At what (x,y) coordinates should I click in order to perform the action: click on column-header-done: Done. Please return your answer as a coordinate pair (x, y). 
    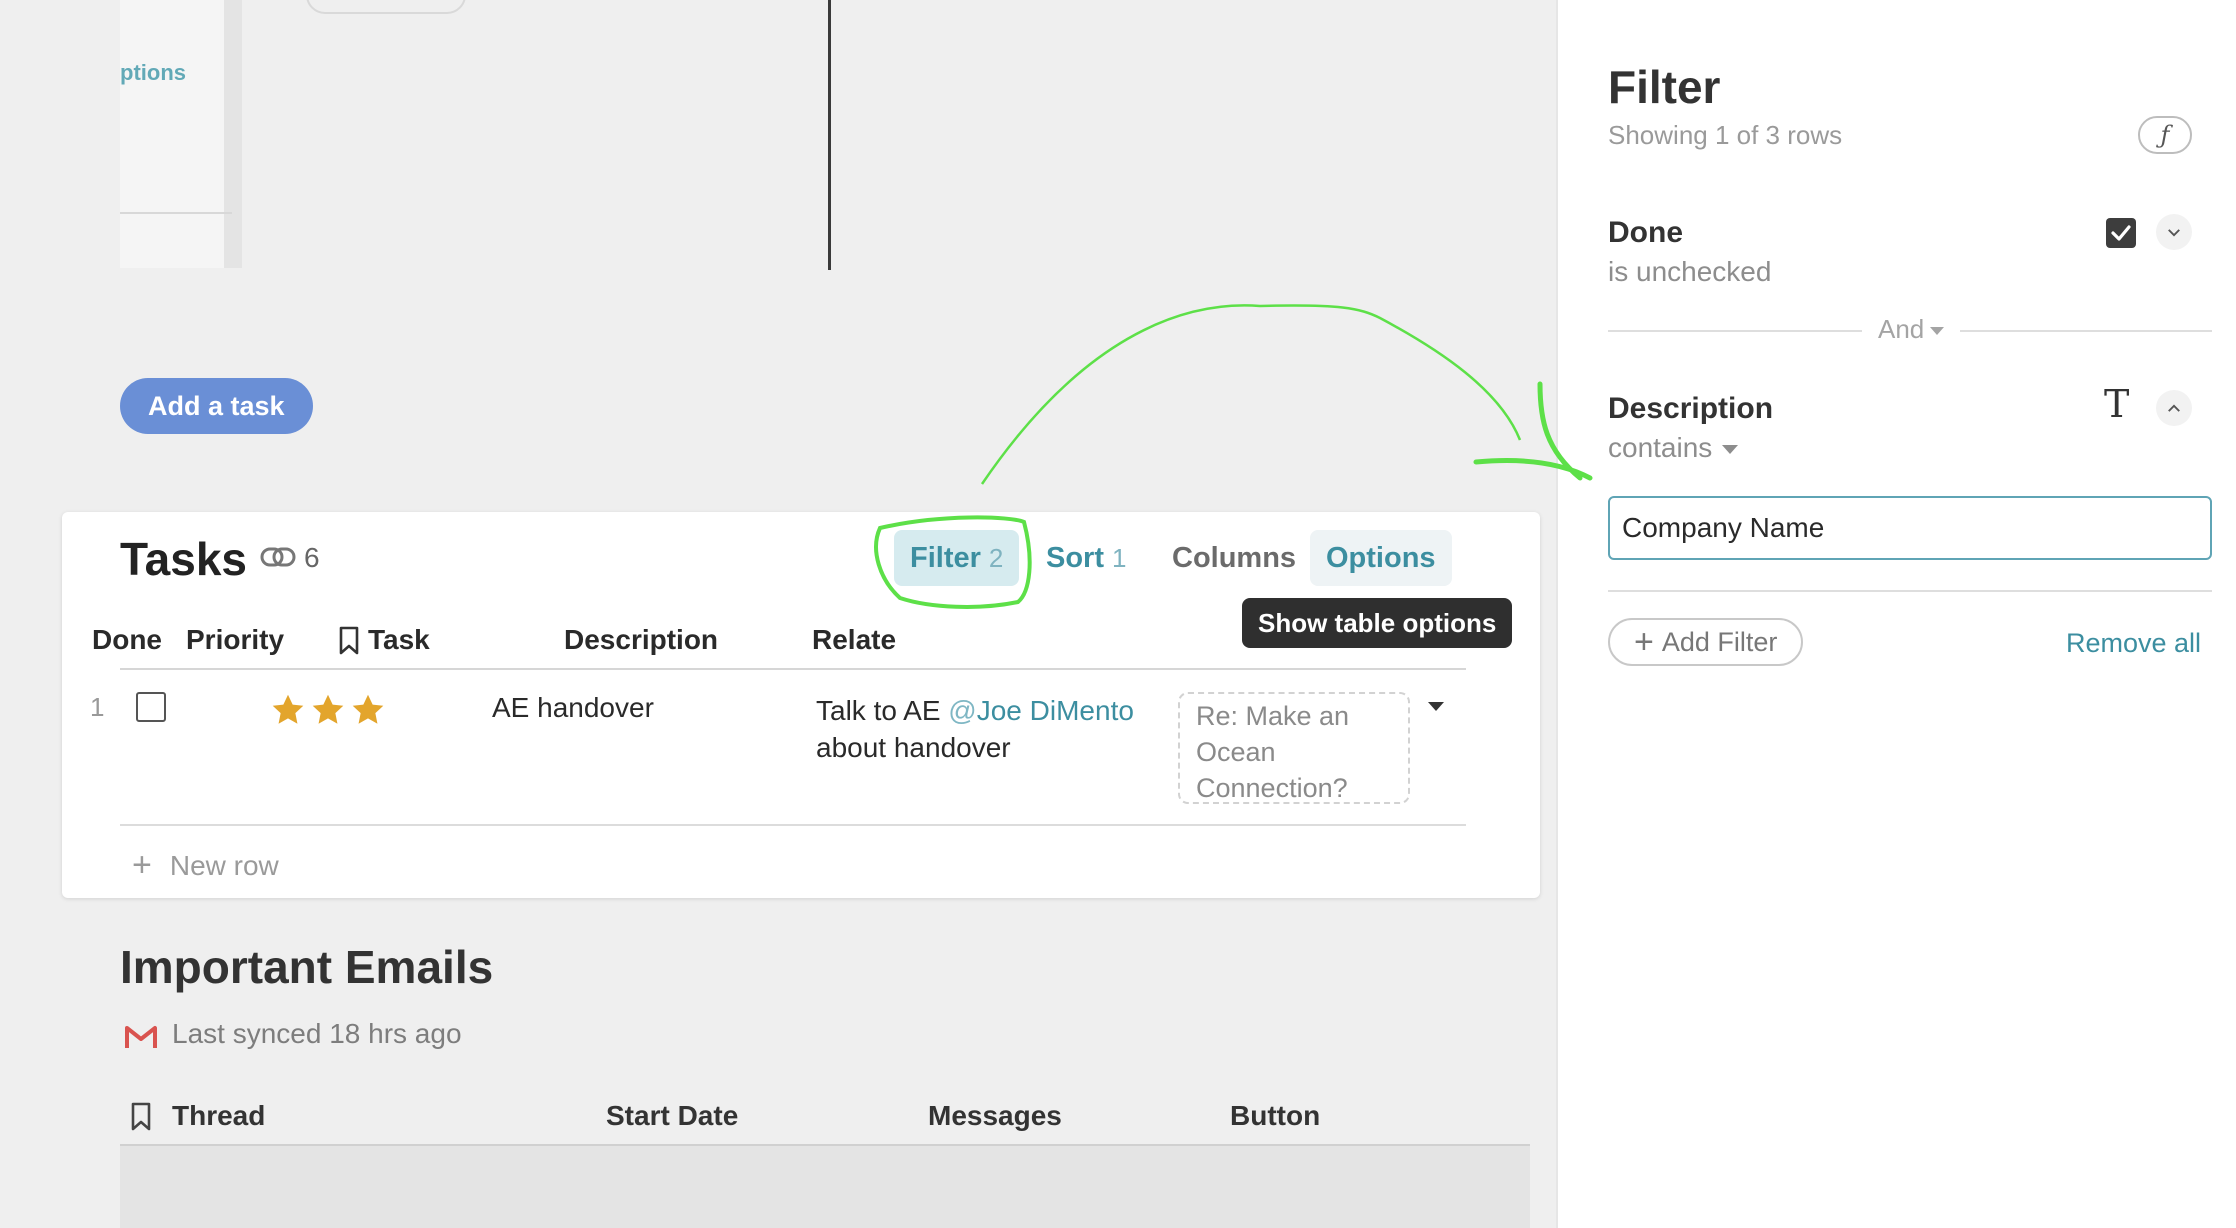
    Looking at the image, I should click on (127, 640).